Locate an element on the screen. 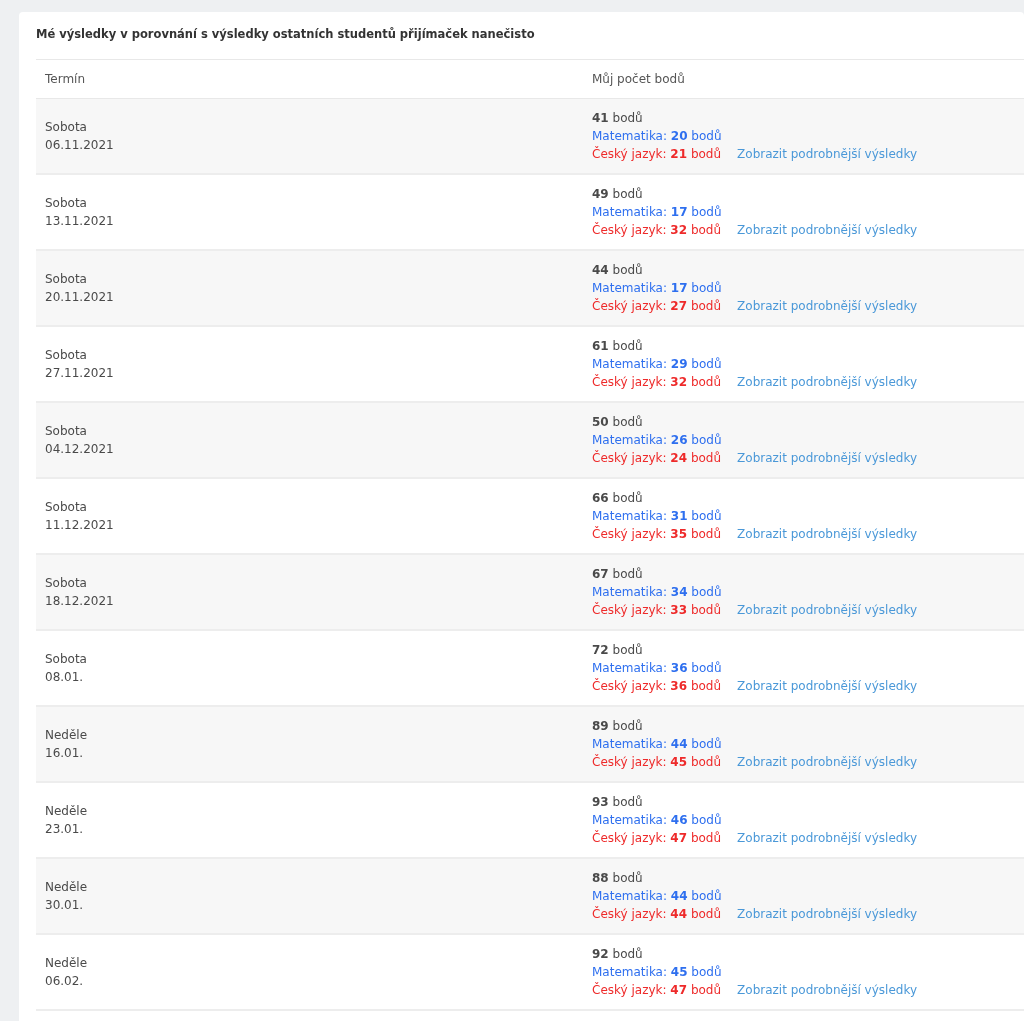 Image resolution: width=1024 pixels, height=1021 pixels. column-header: Termín is located at coordinates (309, 79).